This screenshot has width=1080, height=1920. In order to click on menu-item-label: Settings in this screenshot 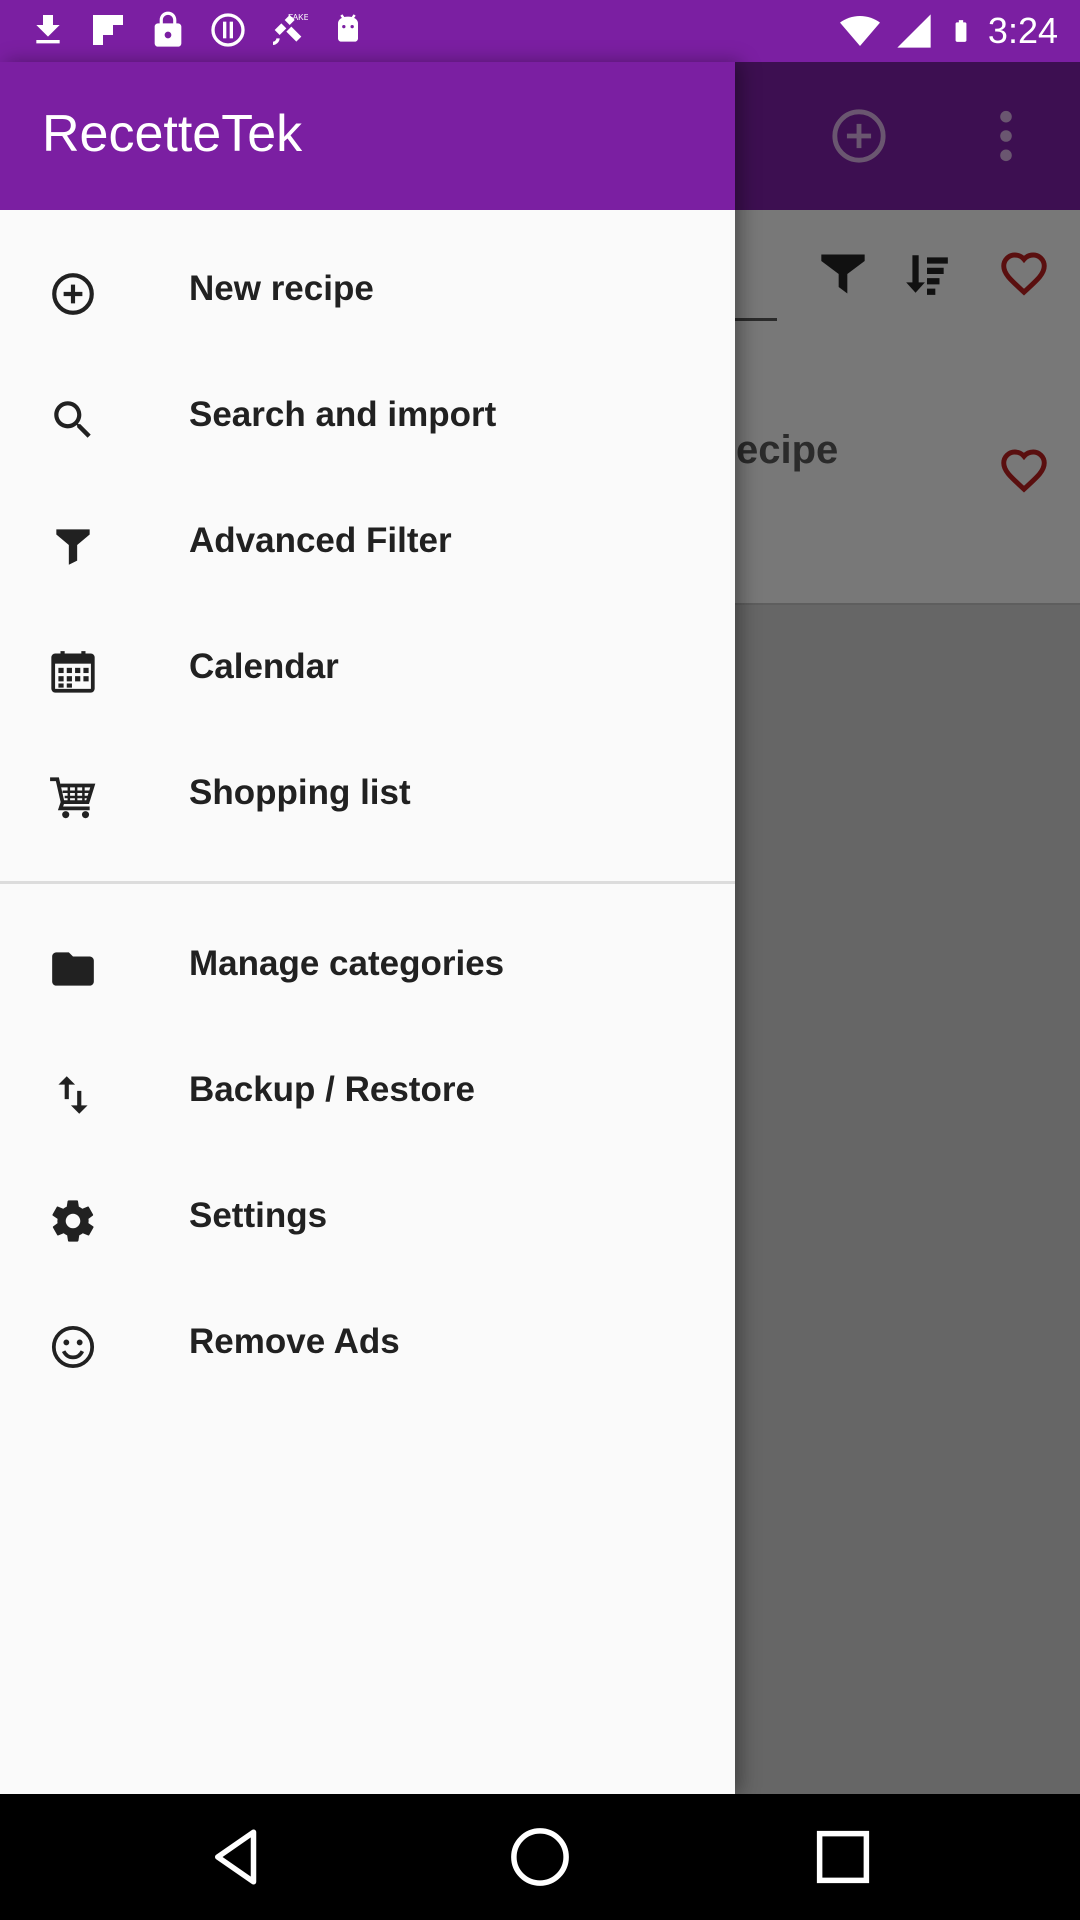, I will do `click(258, 1215)`.